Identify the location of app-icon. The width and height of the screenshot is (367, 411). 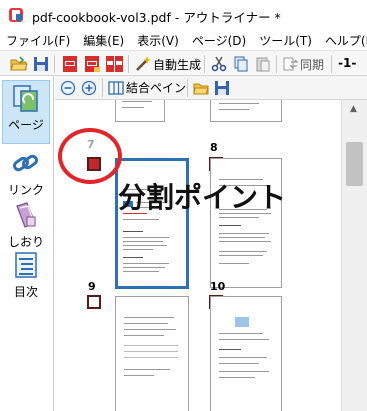
(16, 15).